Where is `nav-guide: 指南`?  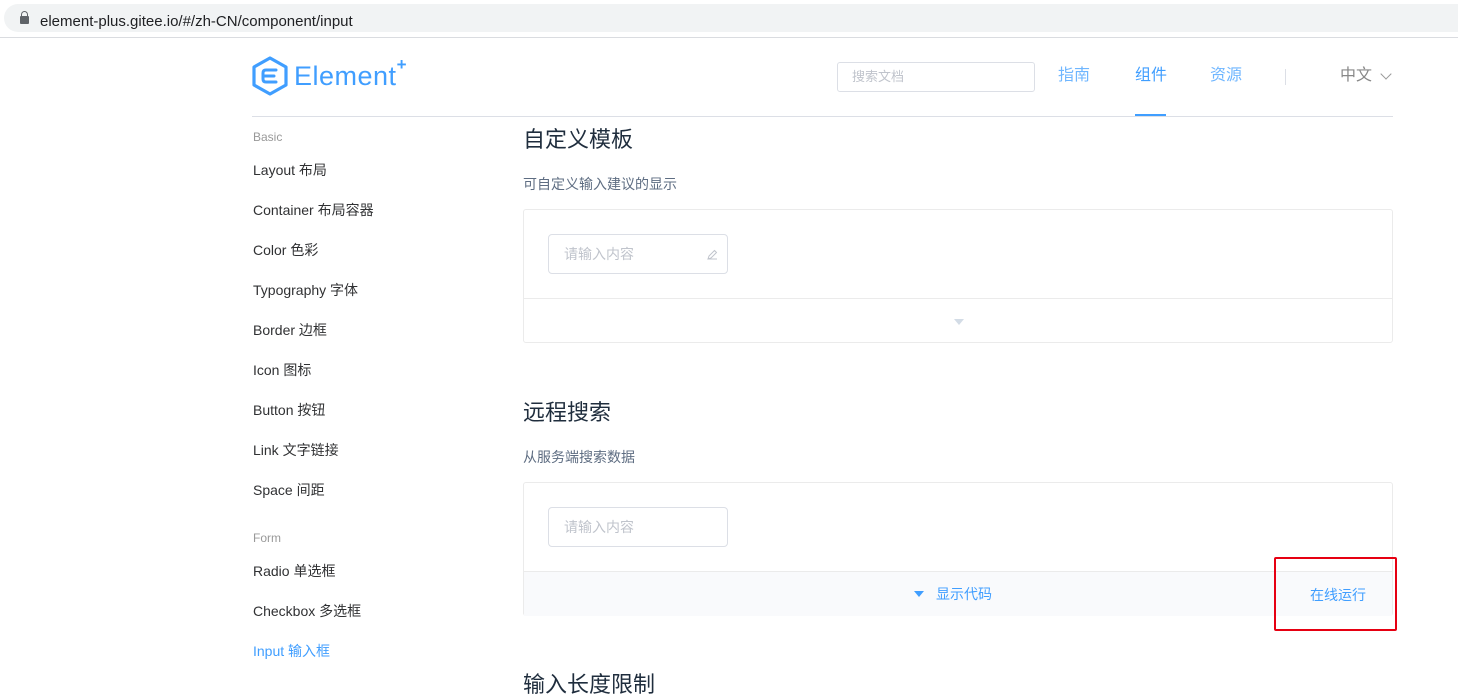 nav-guide: 指南 is located at coordinates (1074, 76).